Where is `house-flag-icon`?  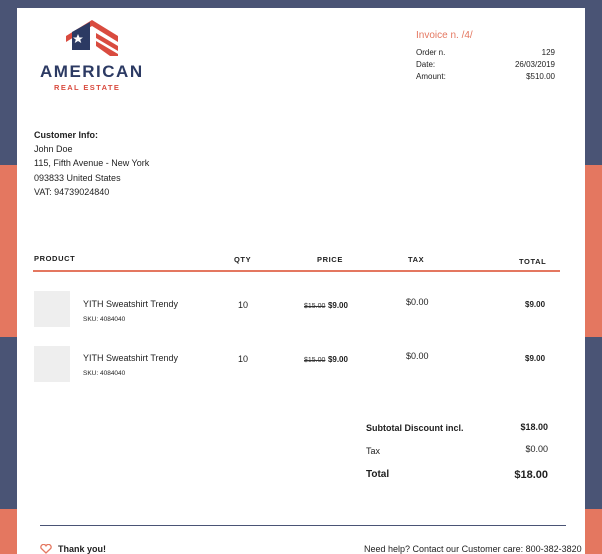
house-flag-icon is located at coordinates (92, 38).